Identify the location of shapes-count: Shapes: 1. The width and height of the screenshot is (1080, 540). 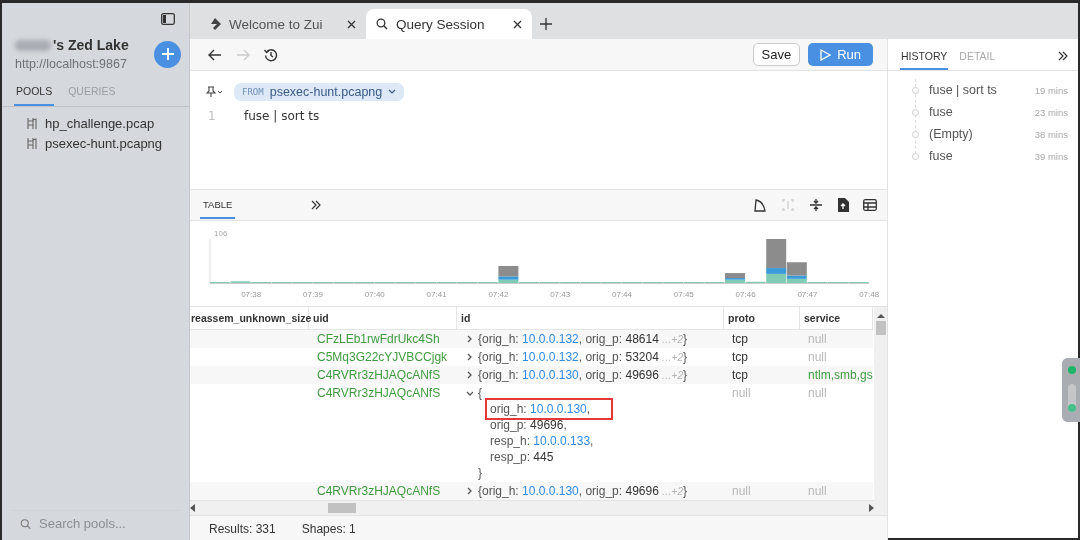
(328, 529).